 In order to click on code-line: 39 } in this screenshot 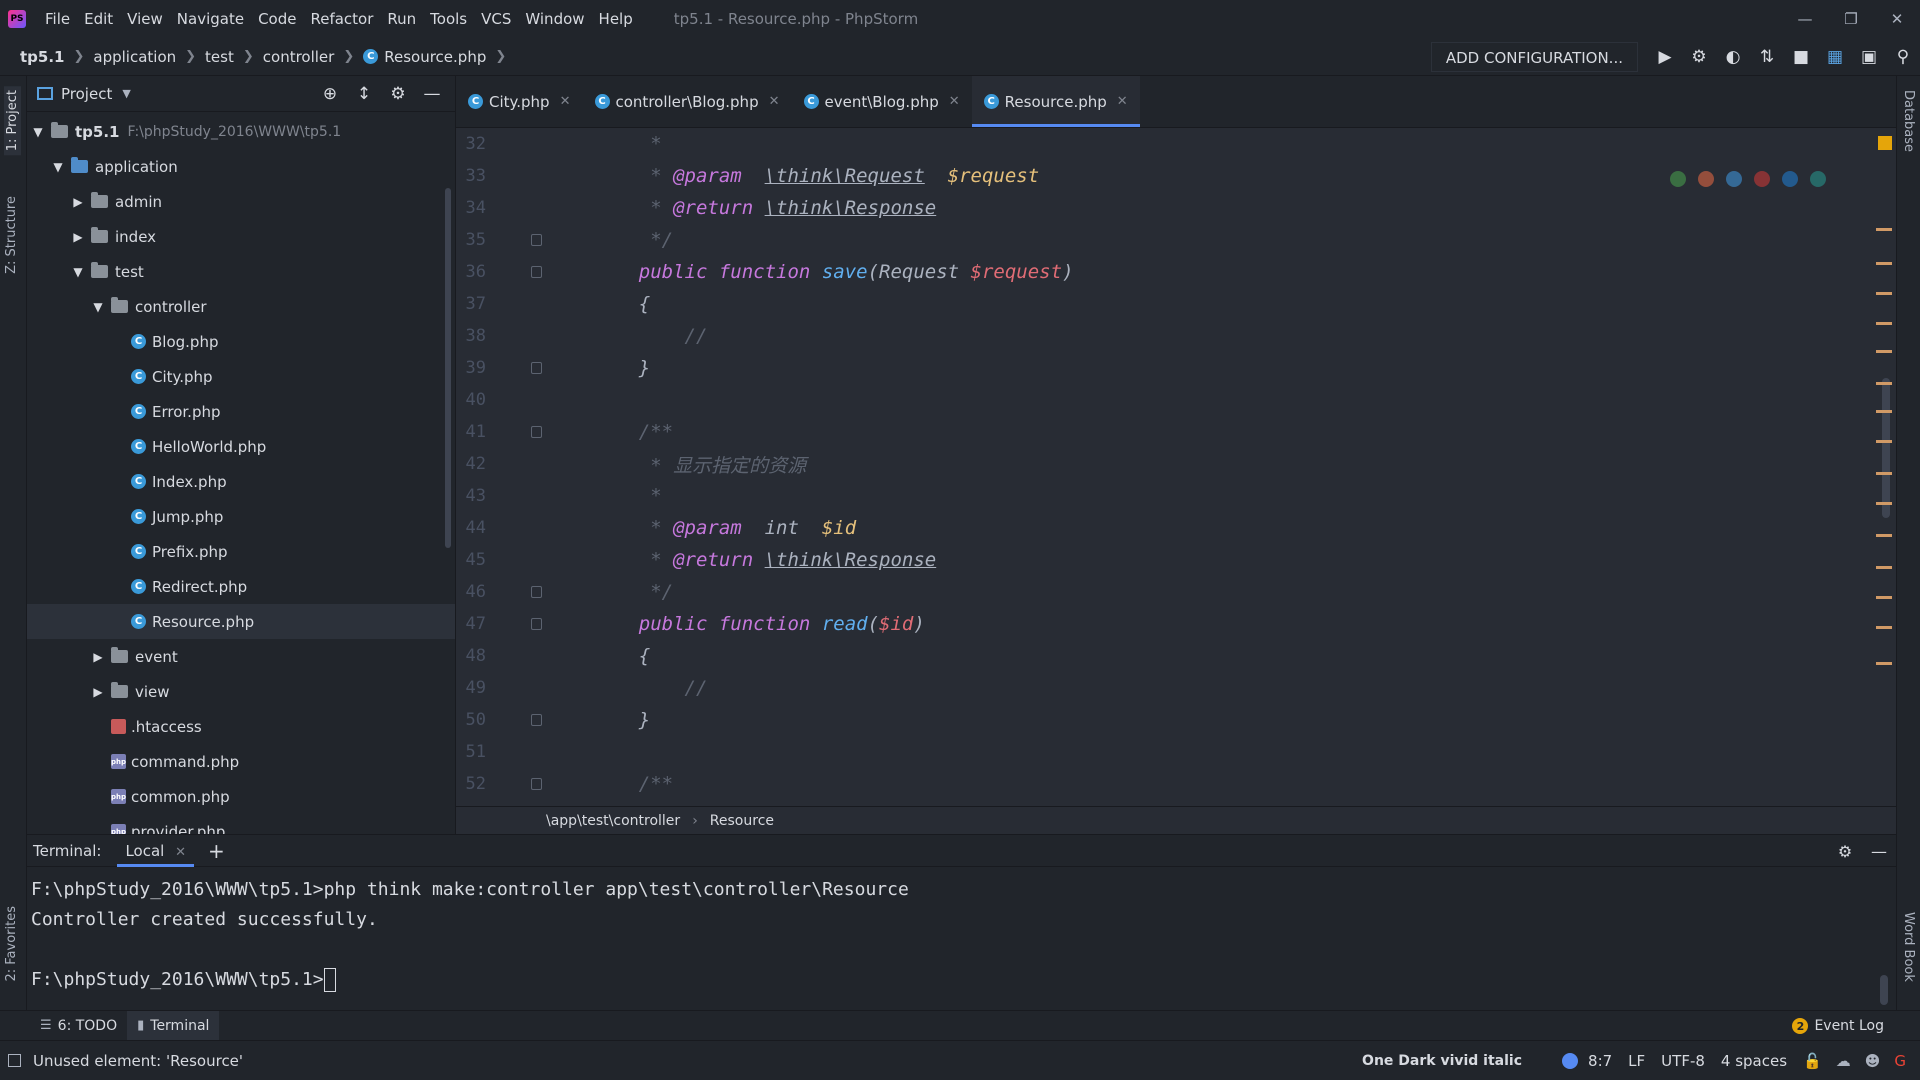, I will do `click(1176, 368)`.